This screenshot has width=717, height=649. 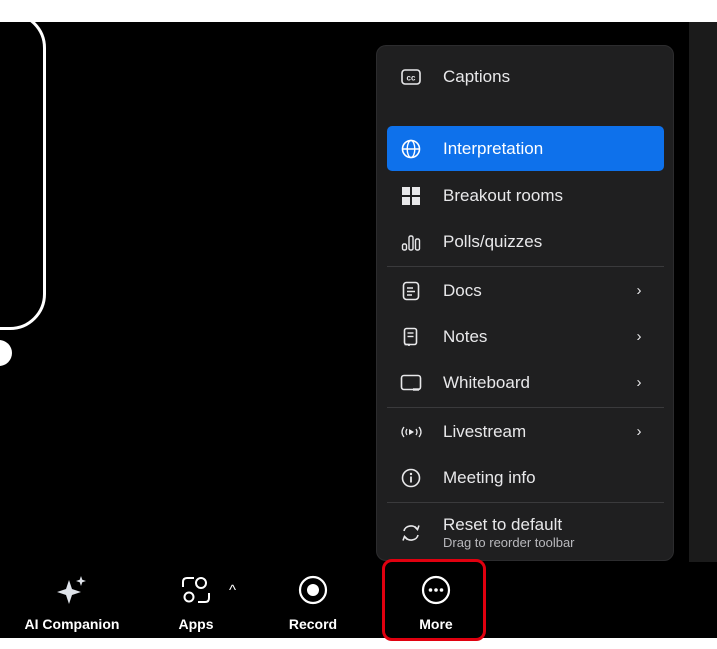 What do you see at coordinates (23, 176) in the screenshot?
I see `video-tile` at bounding box center [23, 176].